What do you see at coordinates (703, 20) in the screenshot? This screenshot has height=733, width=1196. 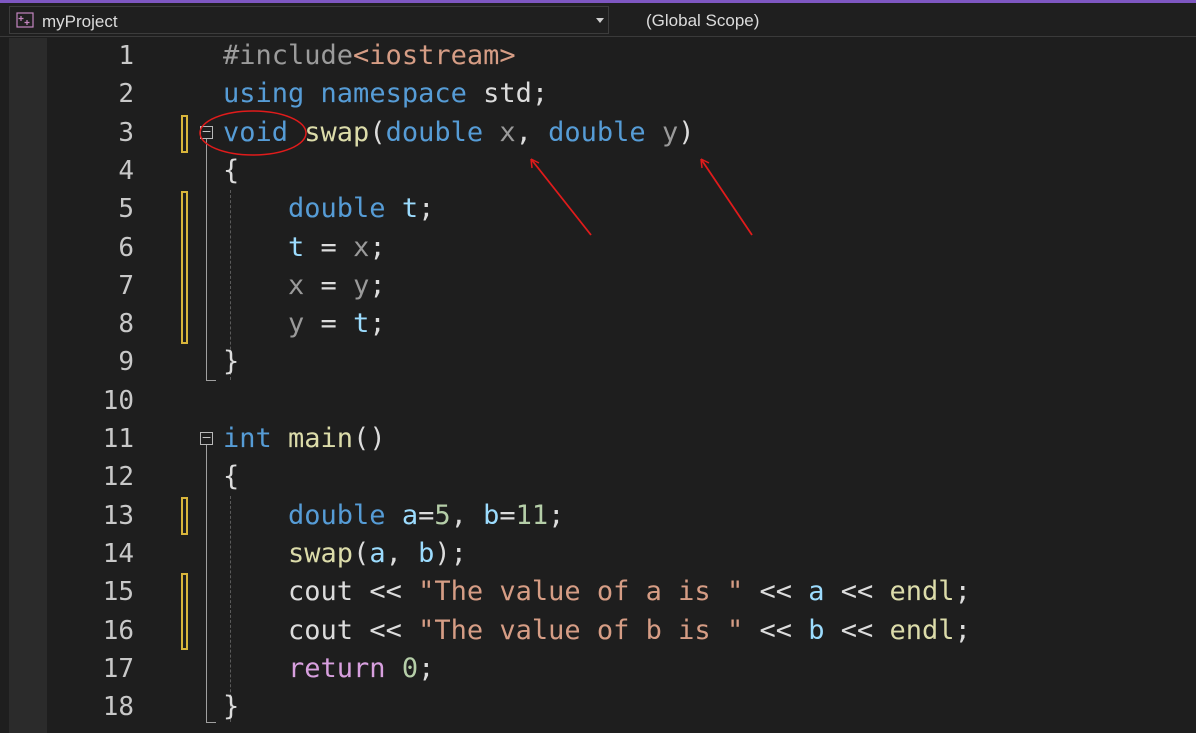 I see `scope-name: (Global Scope)` at bounding box center [703, 20].